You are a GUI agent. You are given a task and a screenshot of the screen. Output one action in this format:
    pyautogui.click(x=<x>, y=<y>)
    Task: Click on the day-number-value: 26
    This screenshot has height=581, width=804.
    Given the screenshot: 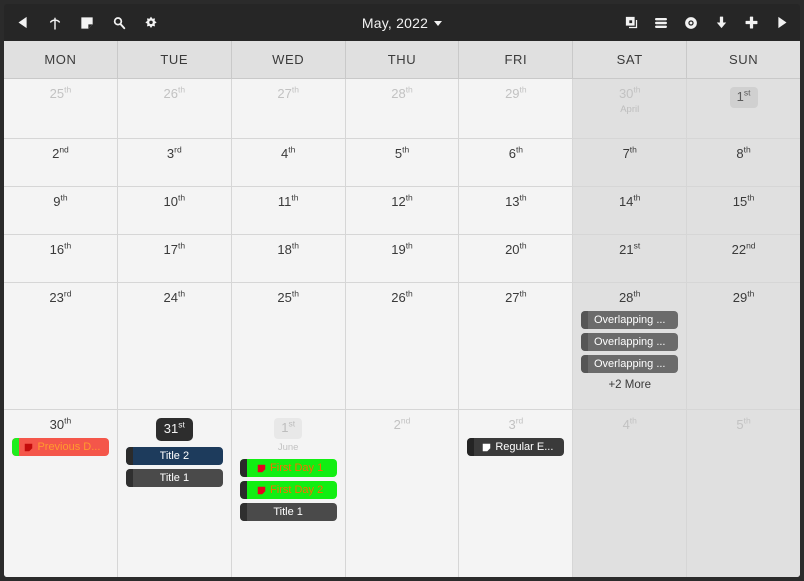 What is the action you would take?
    pyautogui.click(x=170, y=93)
    